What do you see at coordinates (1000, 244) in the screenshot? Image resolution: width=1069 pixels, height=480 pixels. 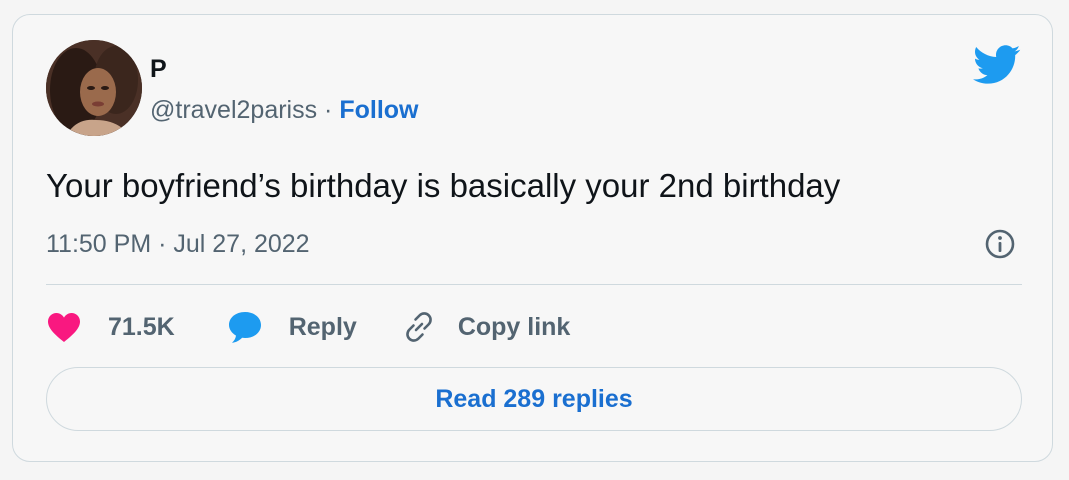 I see `info-icon` at bounding box center [1000, 244].